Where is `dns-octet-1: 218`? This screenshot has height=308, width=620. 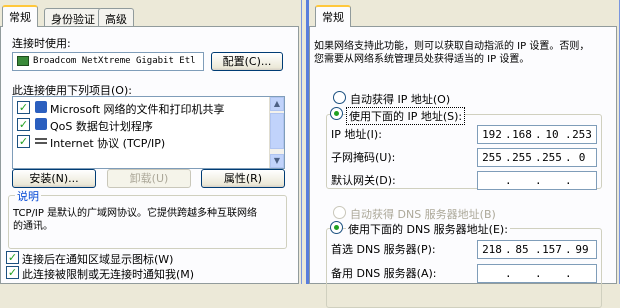
dns-octet-1: 218 is located at coordinates (492, 249).